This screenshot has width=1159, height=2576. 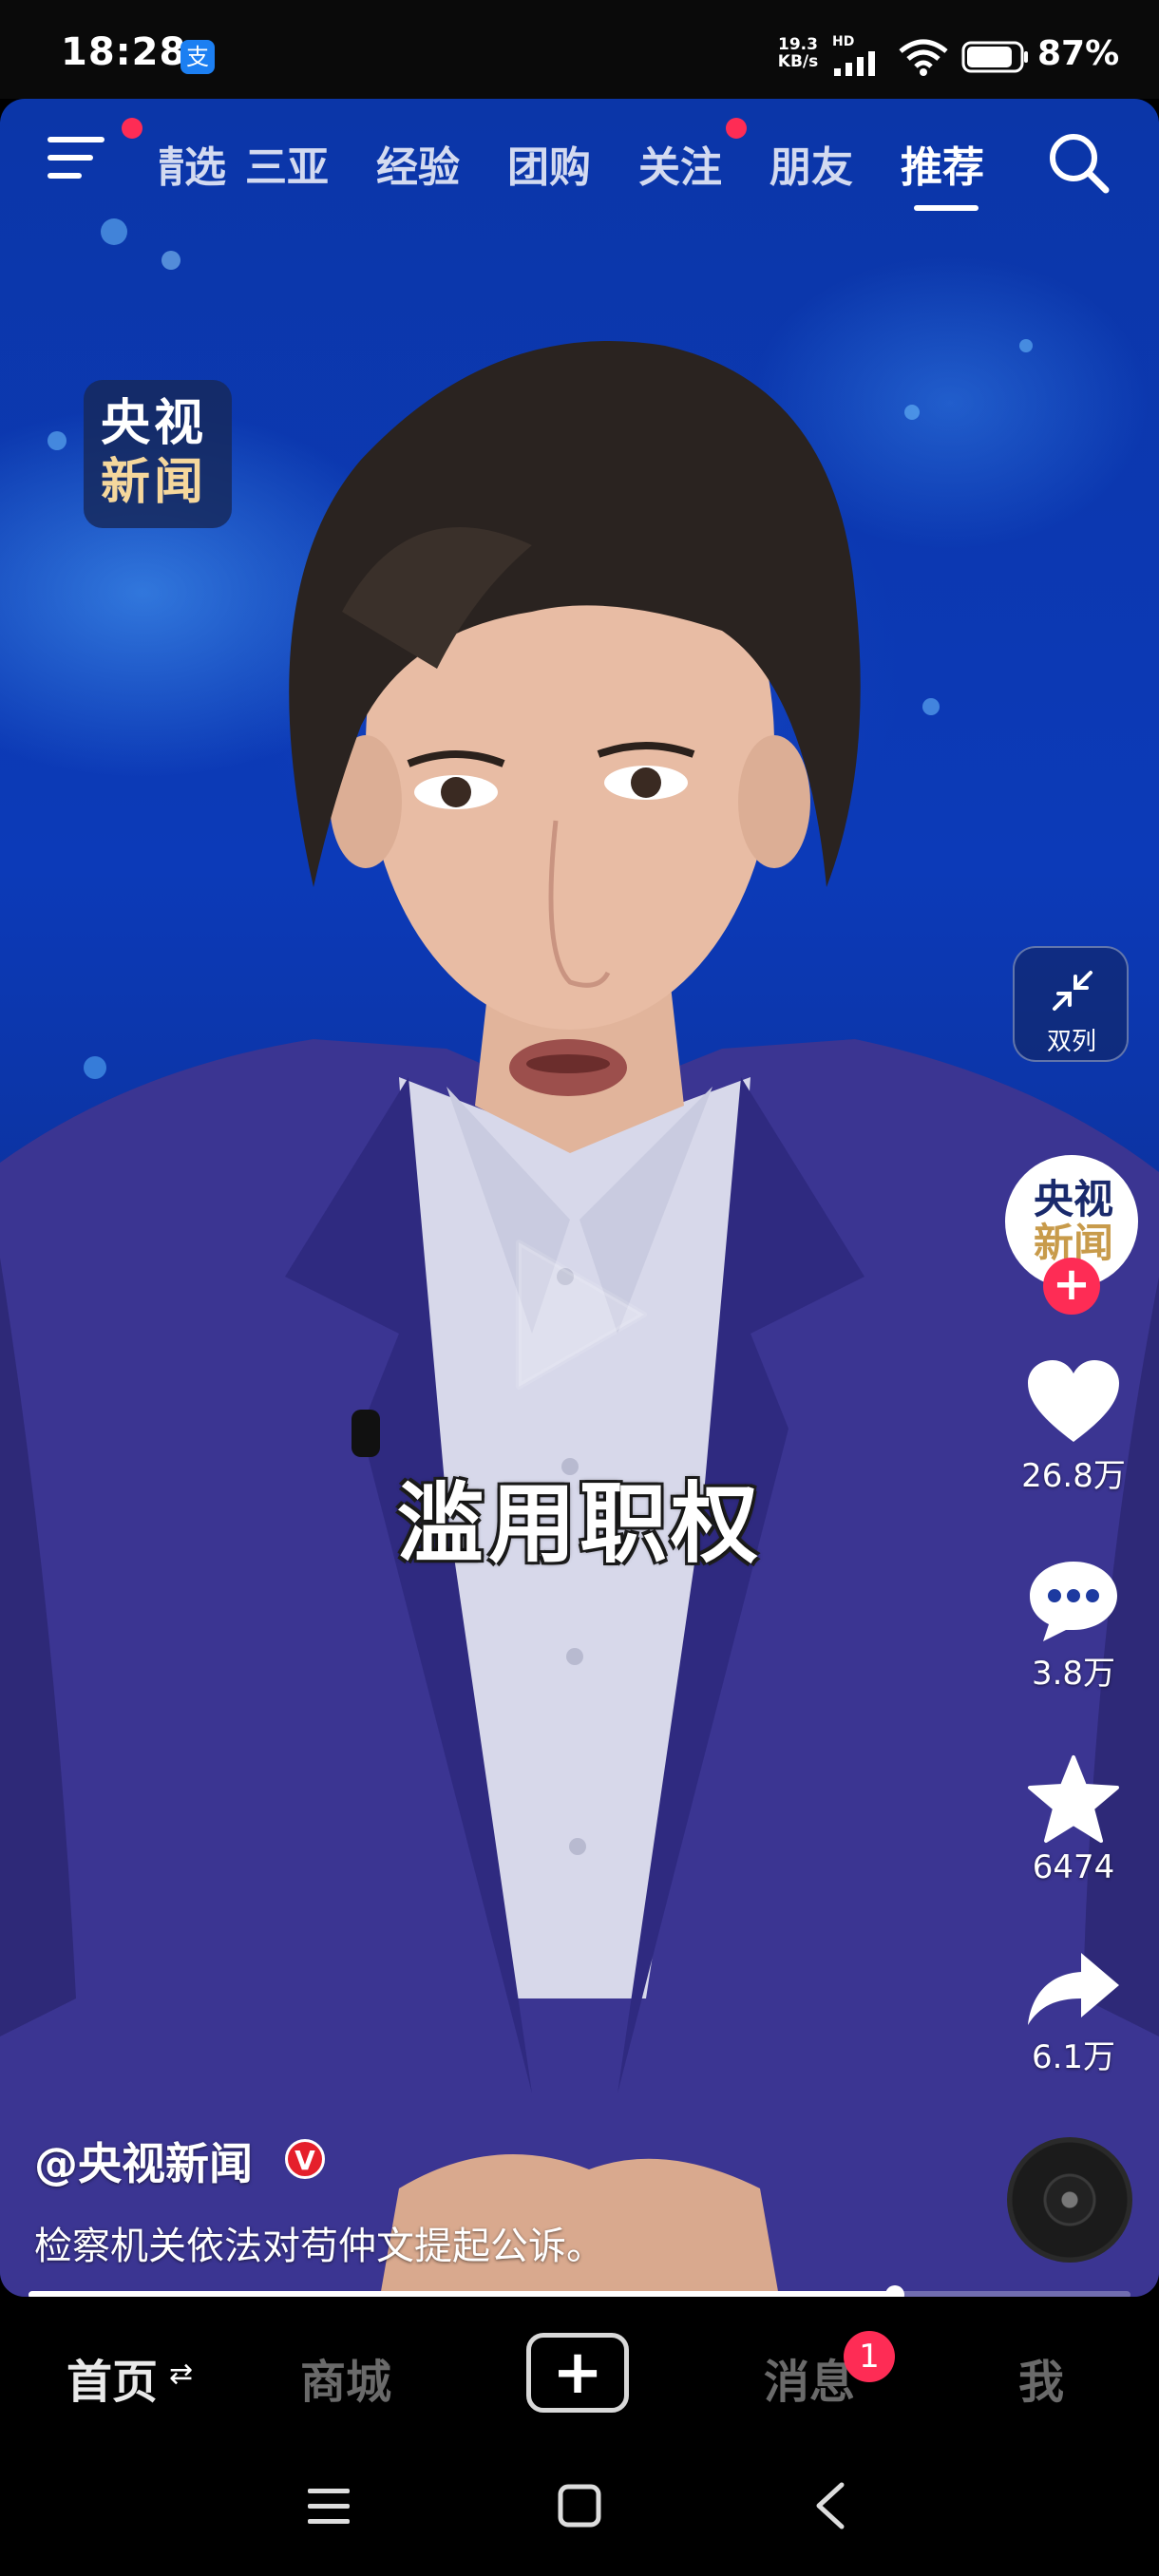 I want to click on avatar-line1: 央视, so click(x=1073, y=1199).